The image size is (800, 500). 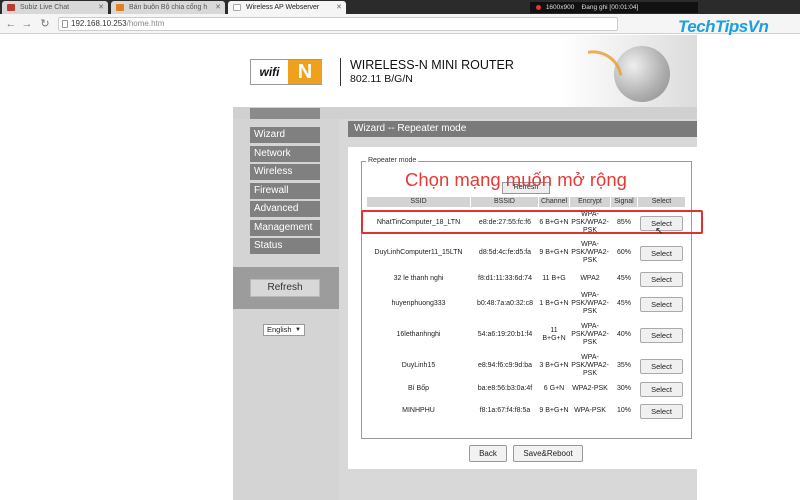 I want to click on cell-ssid: huyenphuong333, so click(x=418, y=303).